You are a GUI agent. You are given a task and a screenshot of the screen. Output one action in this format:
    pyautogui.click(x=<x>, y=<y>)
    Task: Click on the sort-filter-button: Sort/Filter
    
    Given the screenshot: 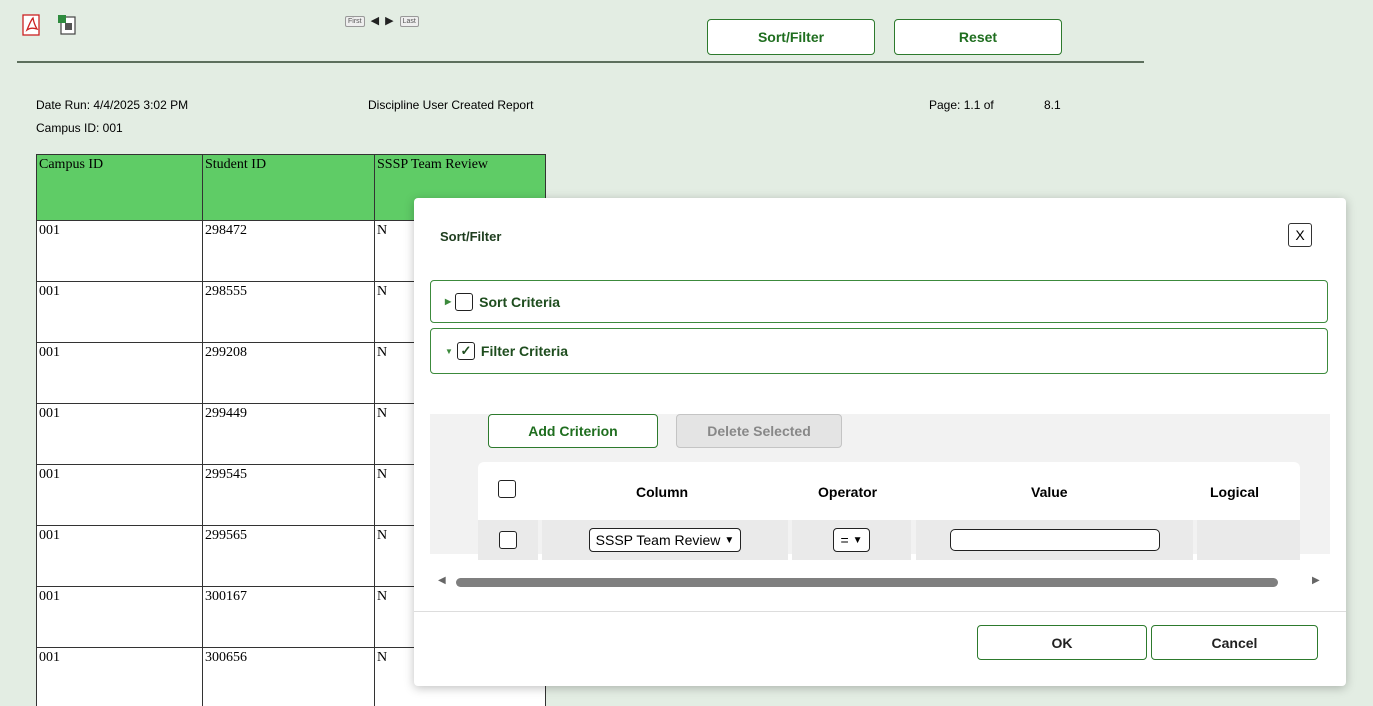 What is the action you would take?
    pyautogui.click(x=791, y=37)
    